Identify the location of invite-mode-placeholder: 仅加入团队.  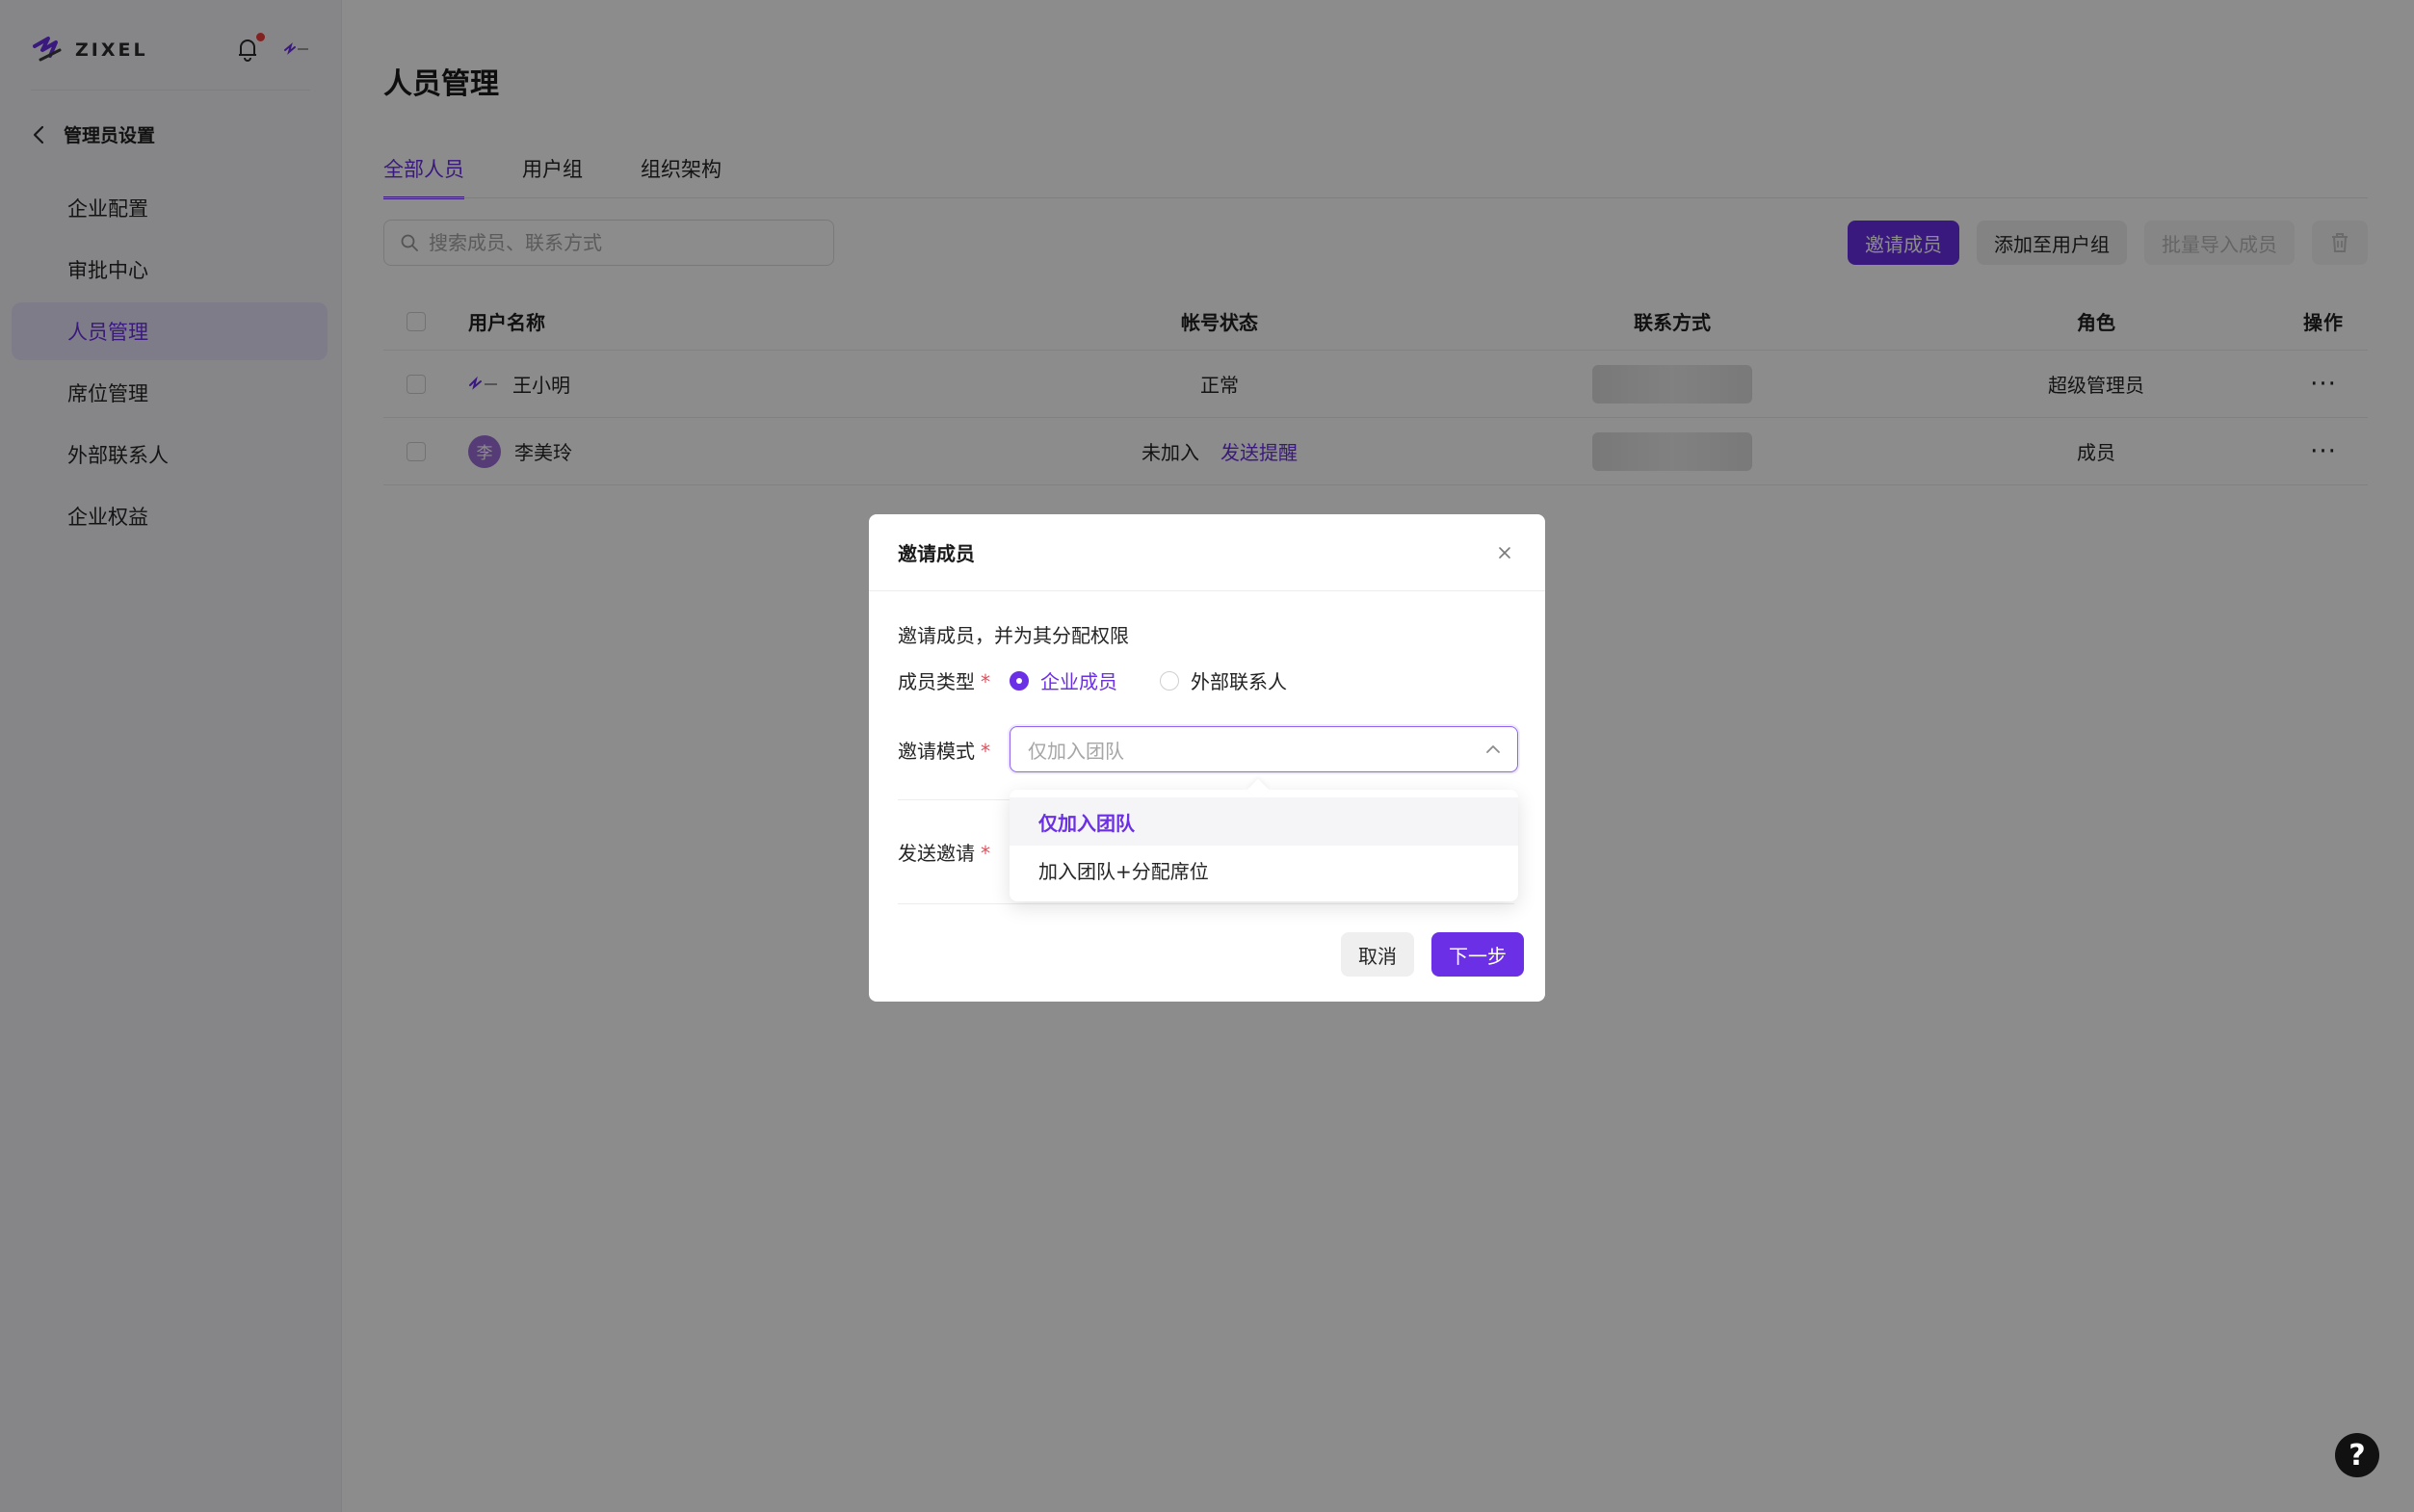
(1076, 751).